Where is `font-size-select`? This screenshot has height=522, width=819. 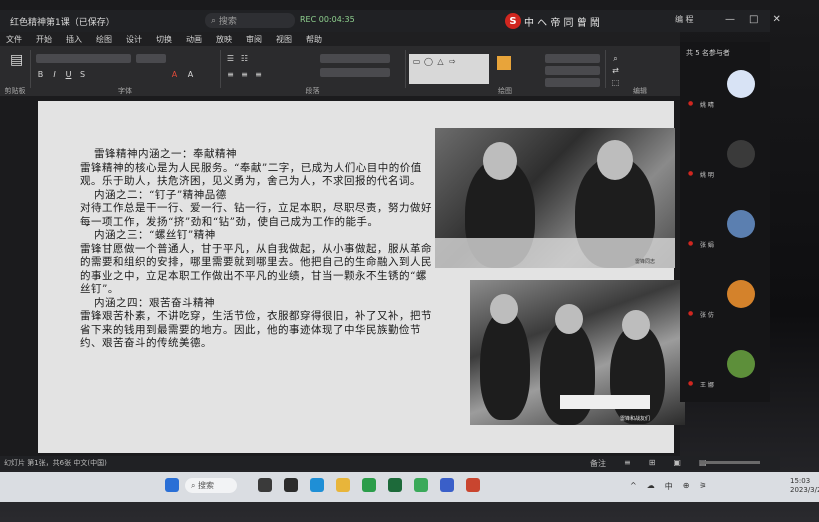 font-size-select is located at coordinates (151, 58).